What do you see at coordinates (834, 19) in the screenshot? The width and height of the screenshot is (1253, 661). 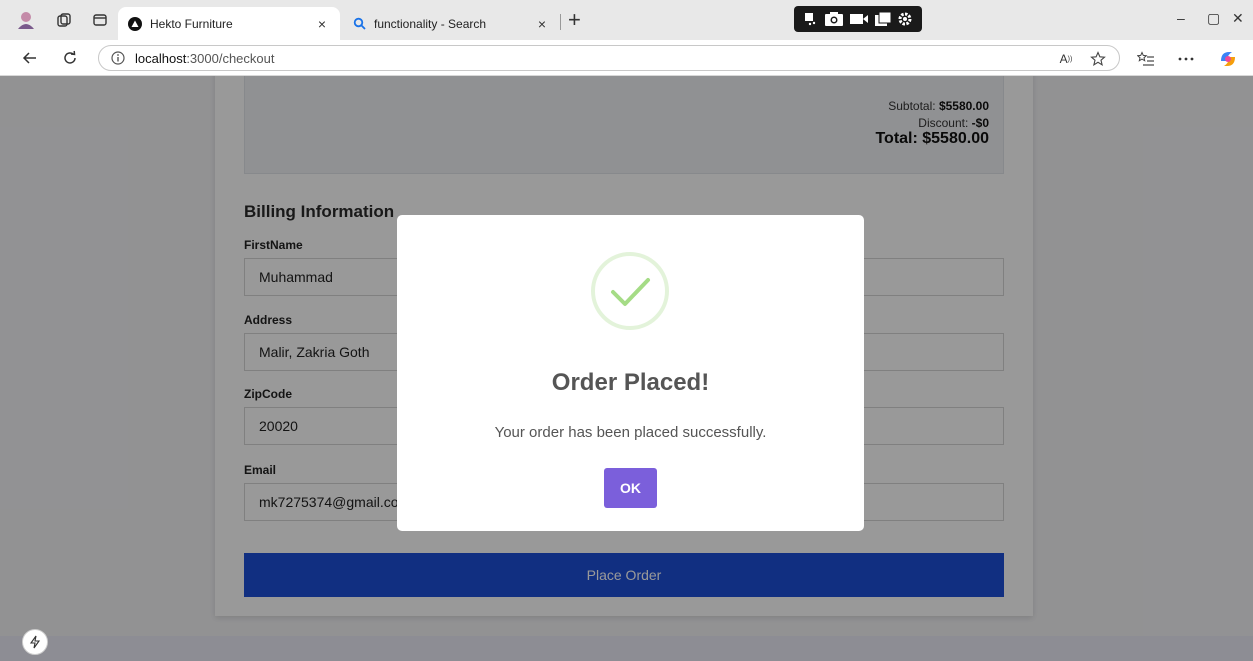 I see `camera-icon` at bounding box center [834, 19].